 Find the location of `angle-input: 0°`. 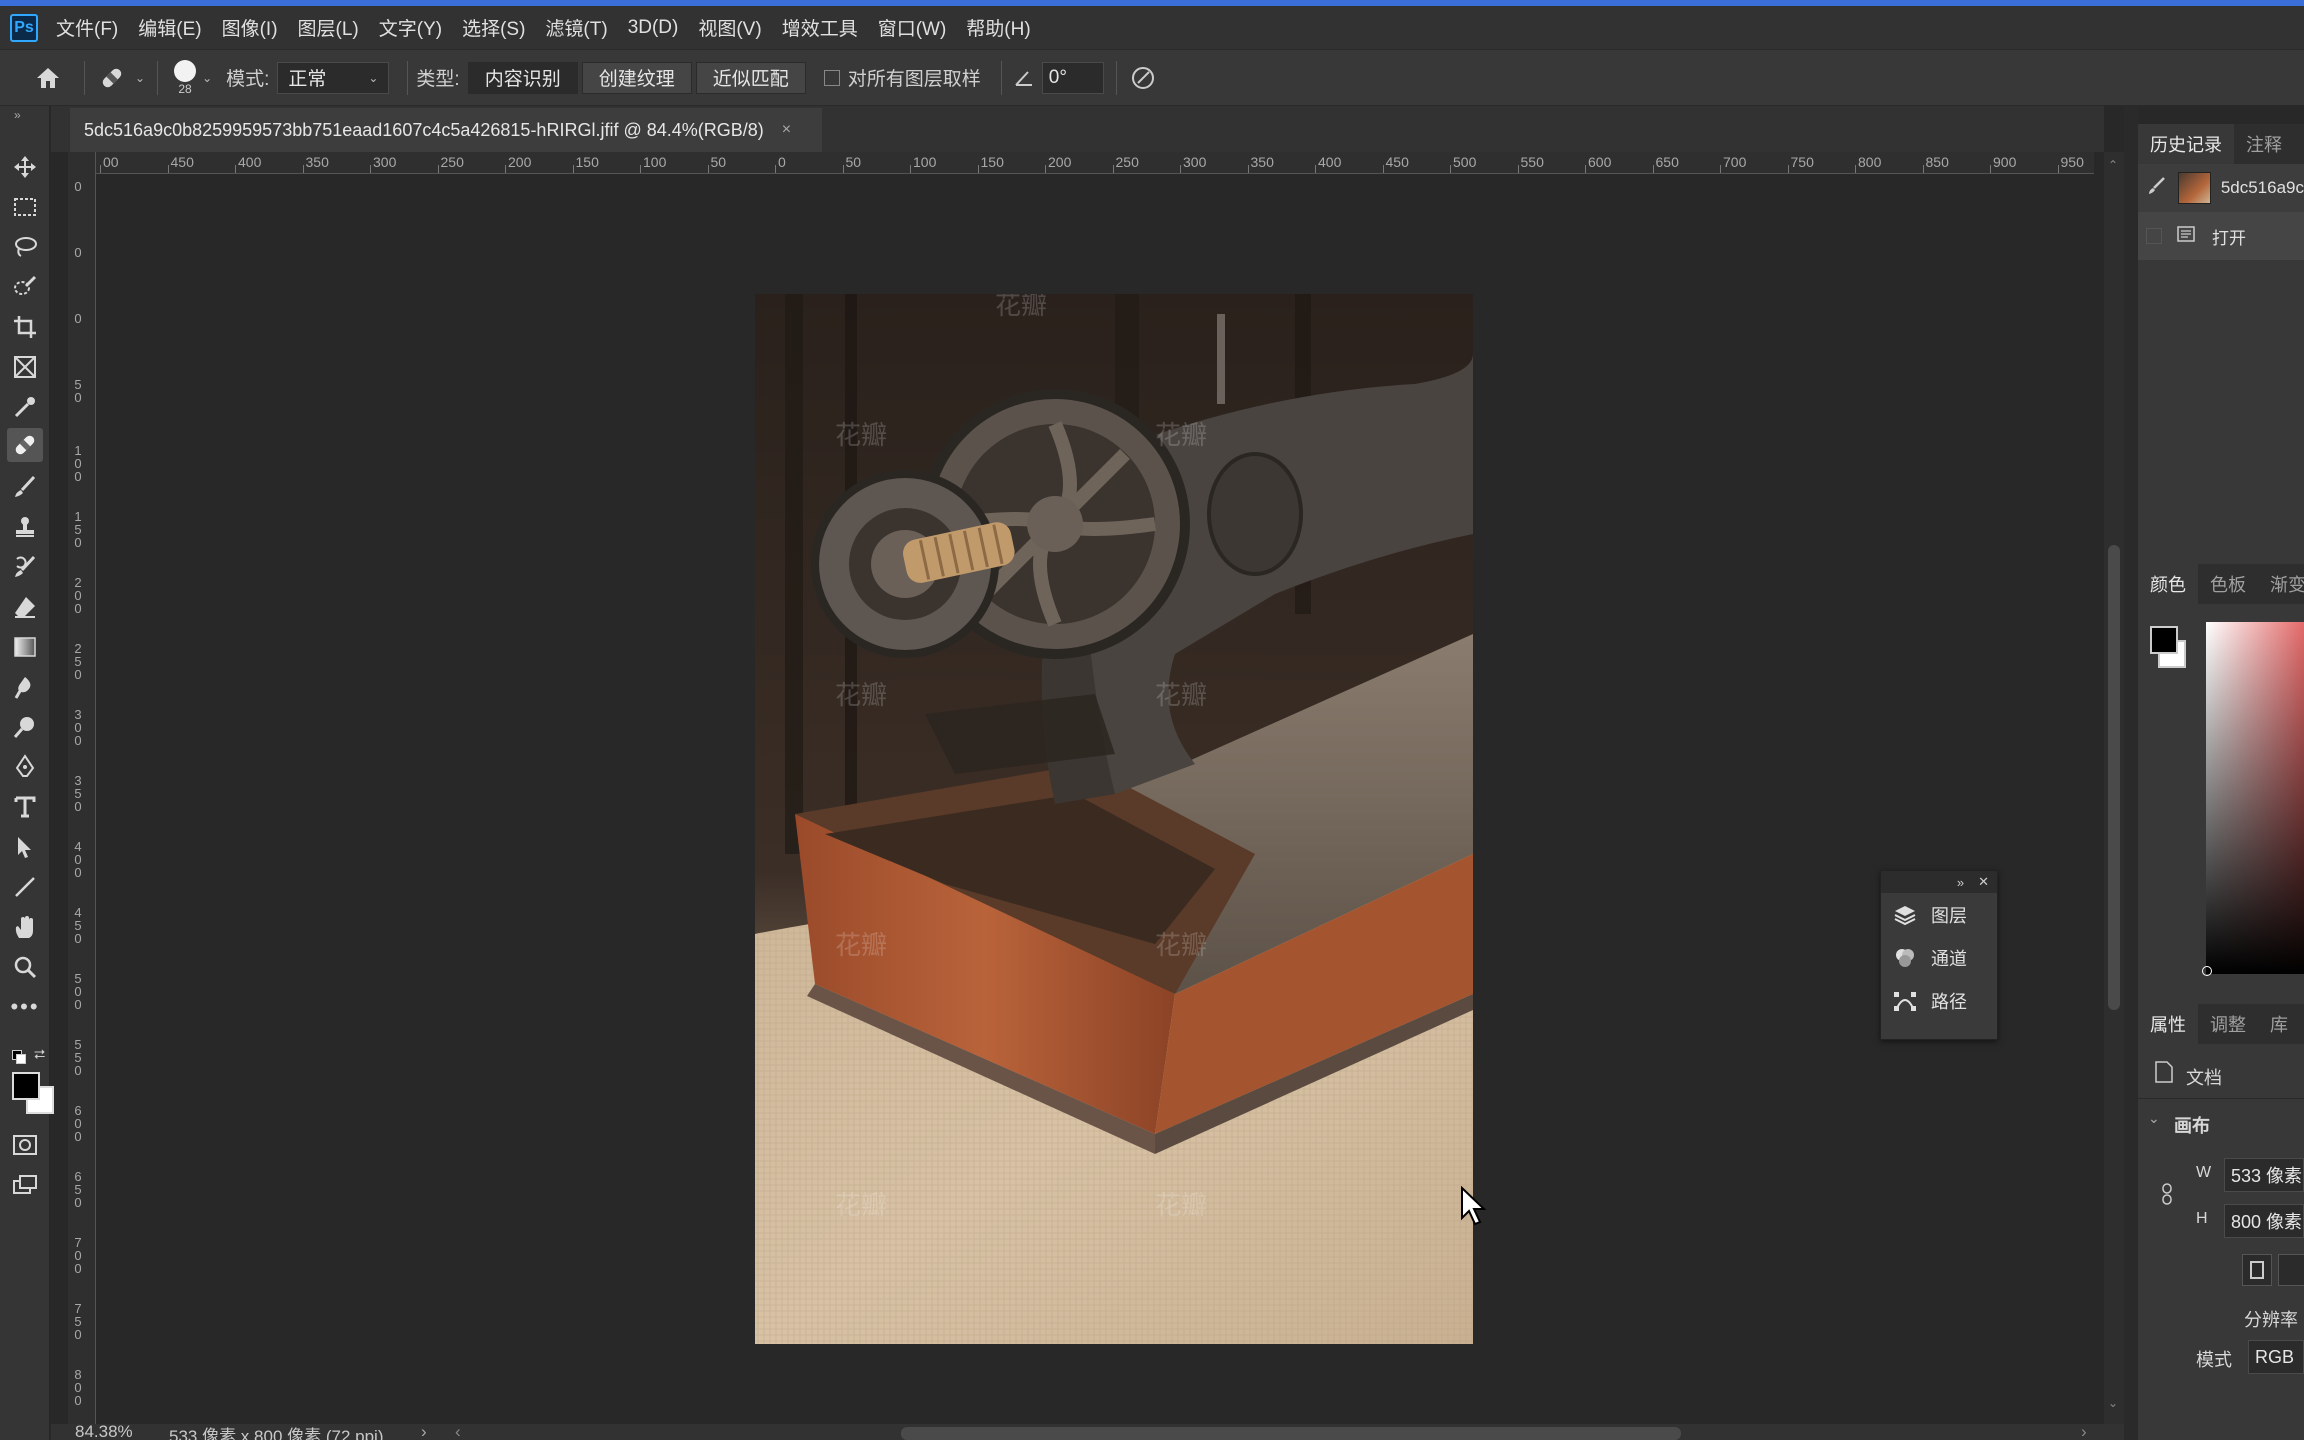

angle-input: 0° is located at coordinates (1072, 77).